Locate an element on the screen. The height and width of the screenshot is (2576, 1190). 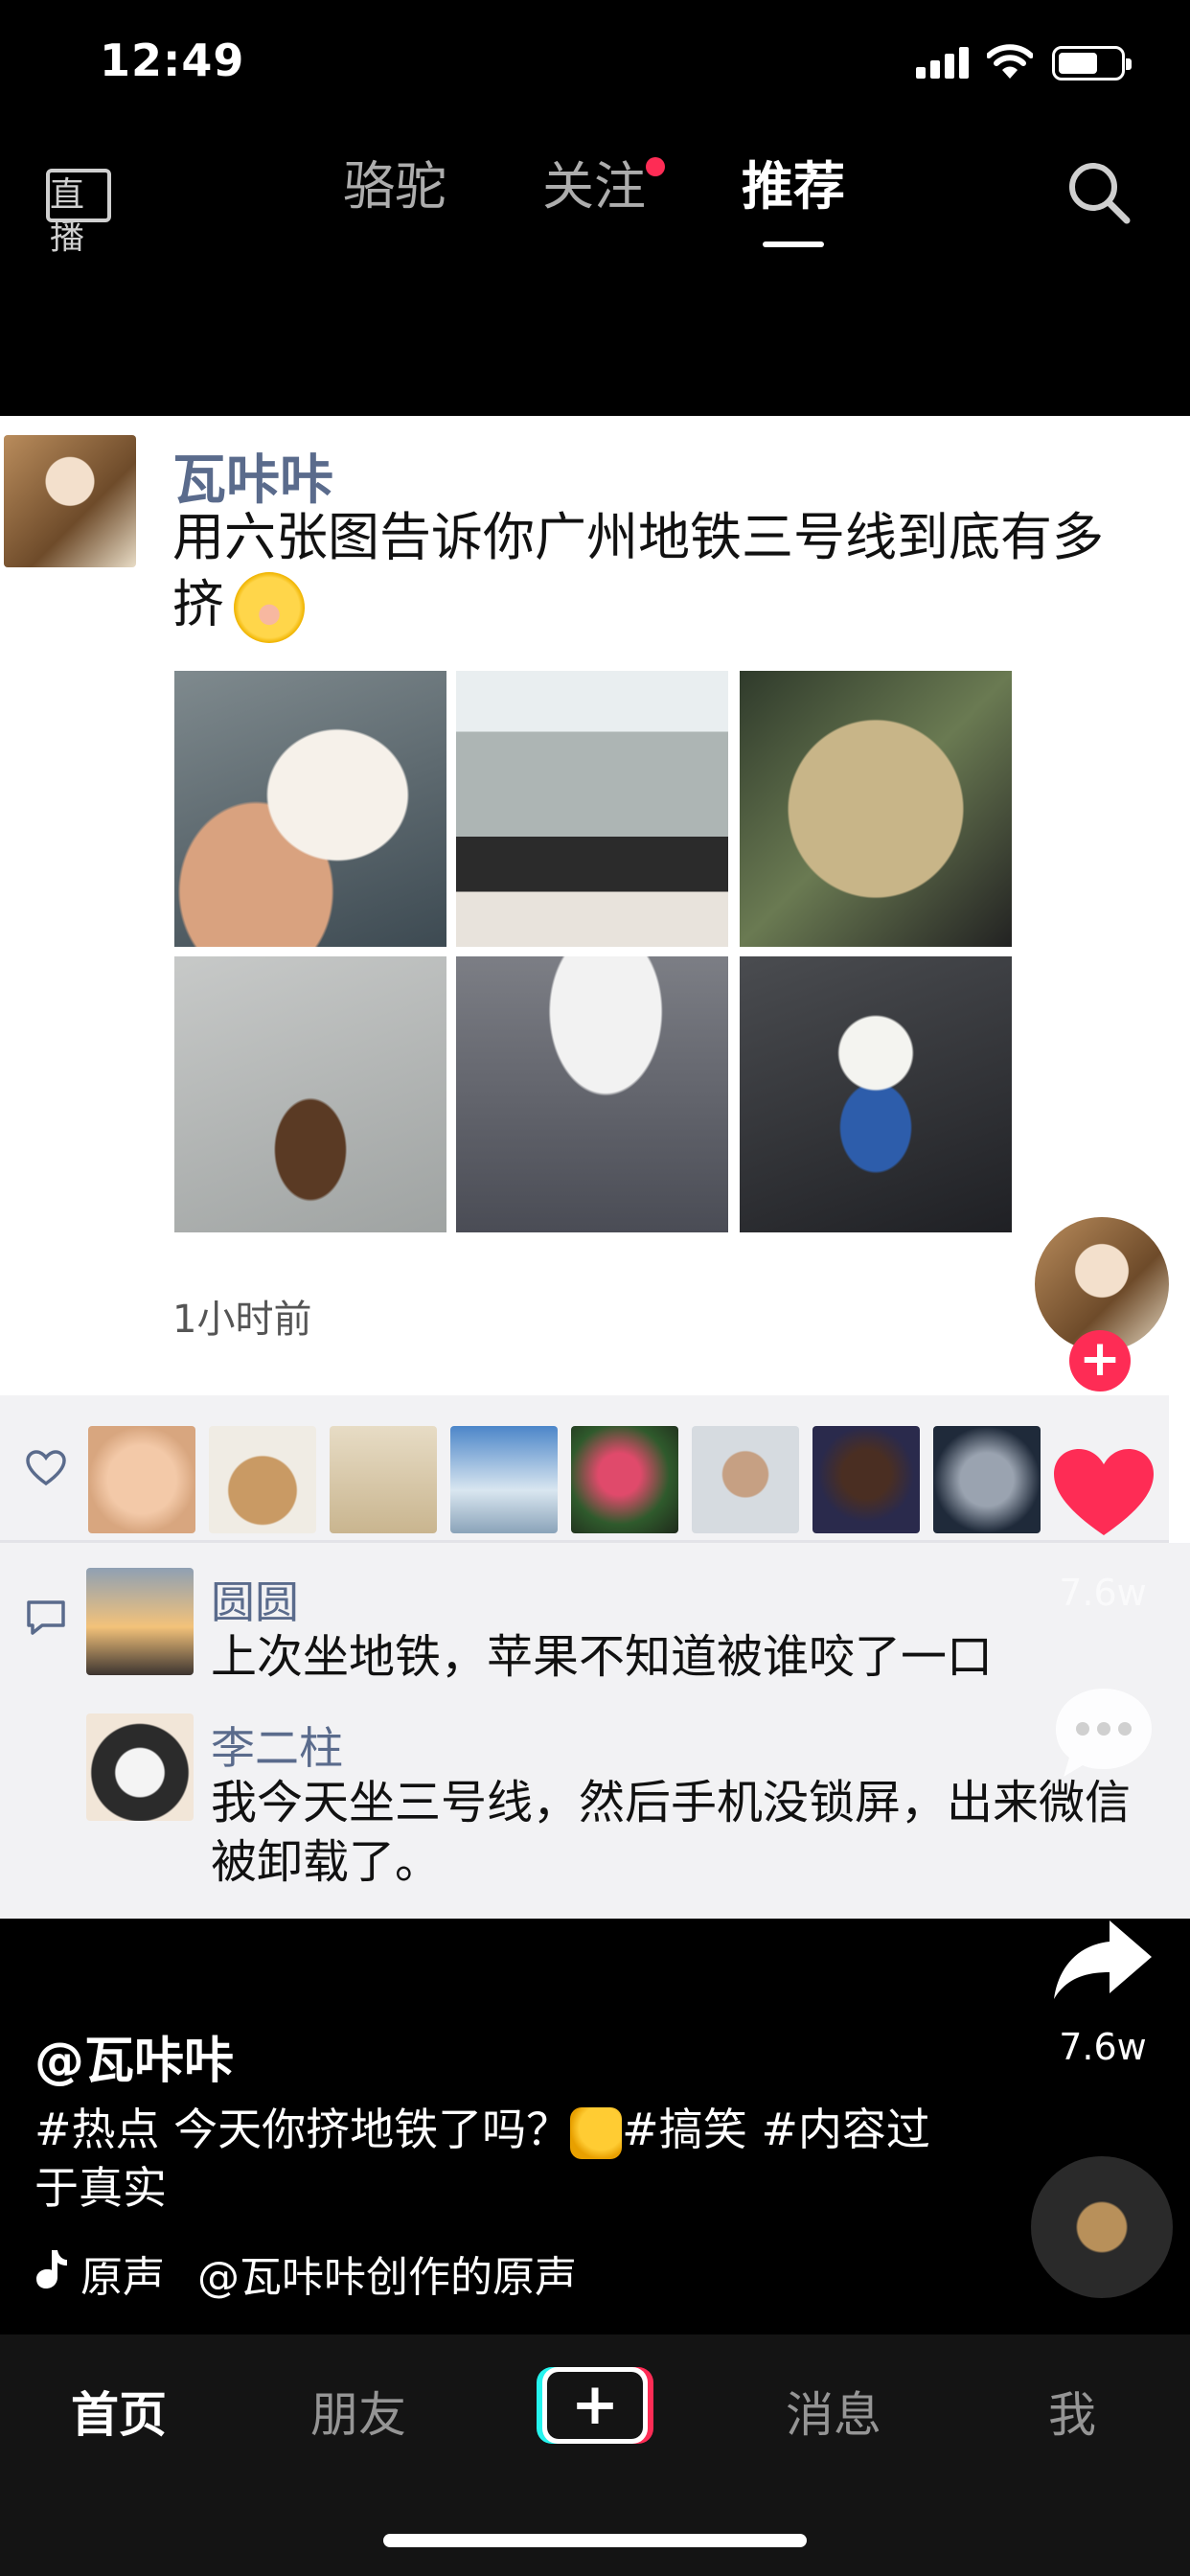
status-bar: 12:49 is located at coordinates (595, 67).